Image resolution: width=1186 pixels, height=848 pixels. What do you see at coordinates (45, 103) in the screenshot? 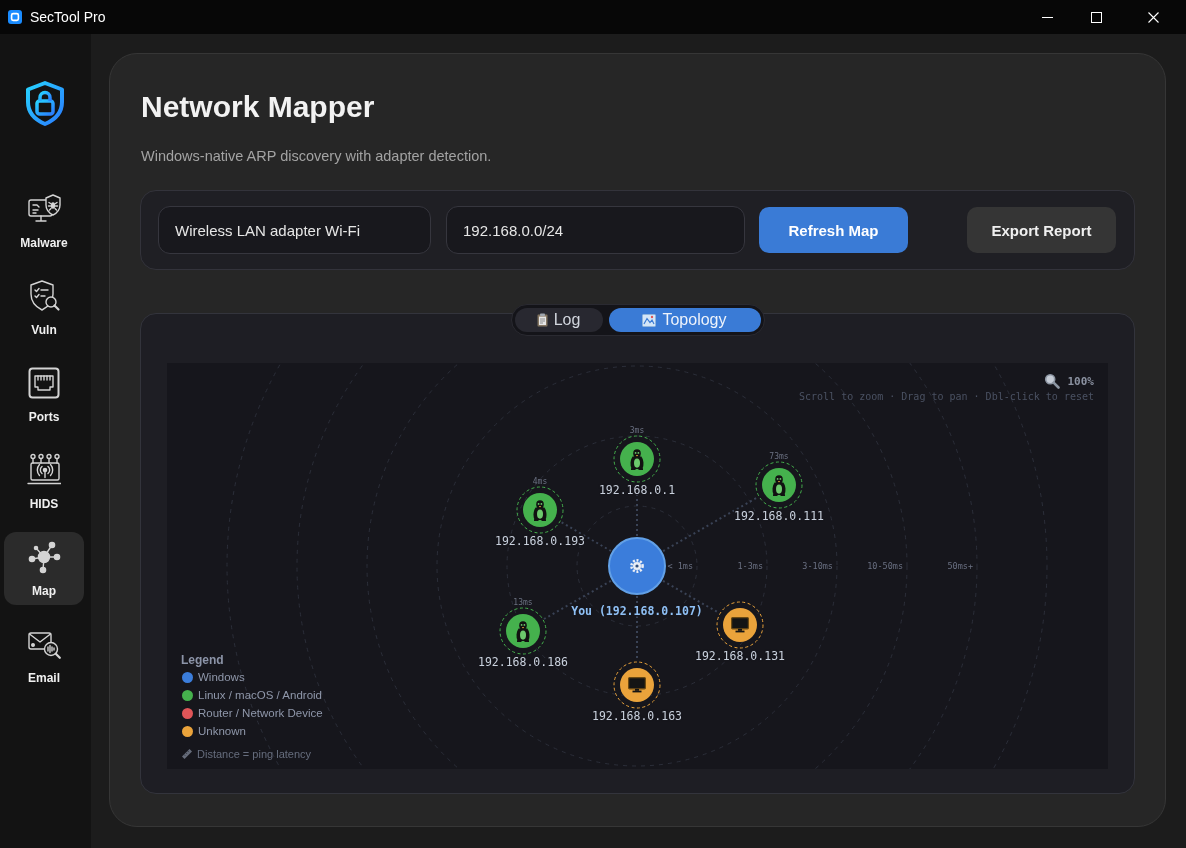
I see `shield-lock-icon` at bounding box center [45, 103].